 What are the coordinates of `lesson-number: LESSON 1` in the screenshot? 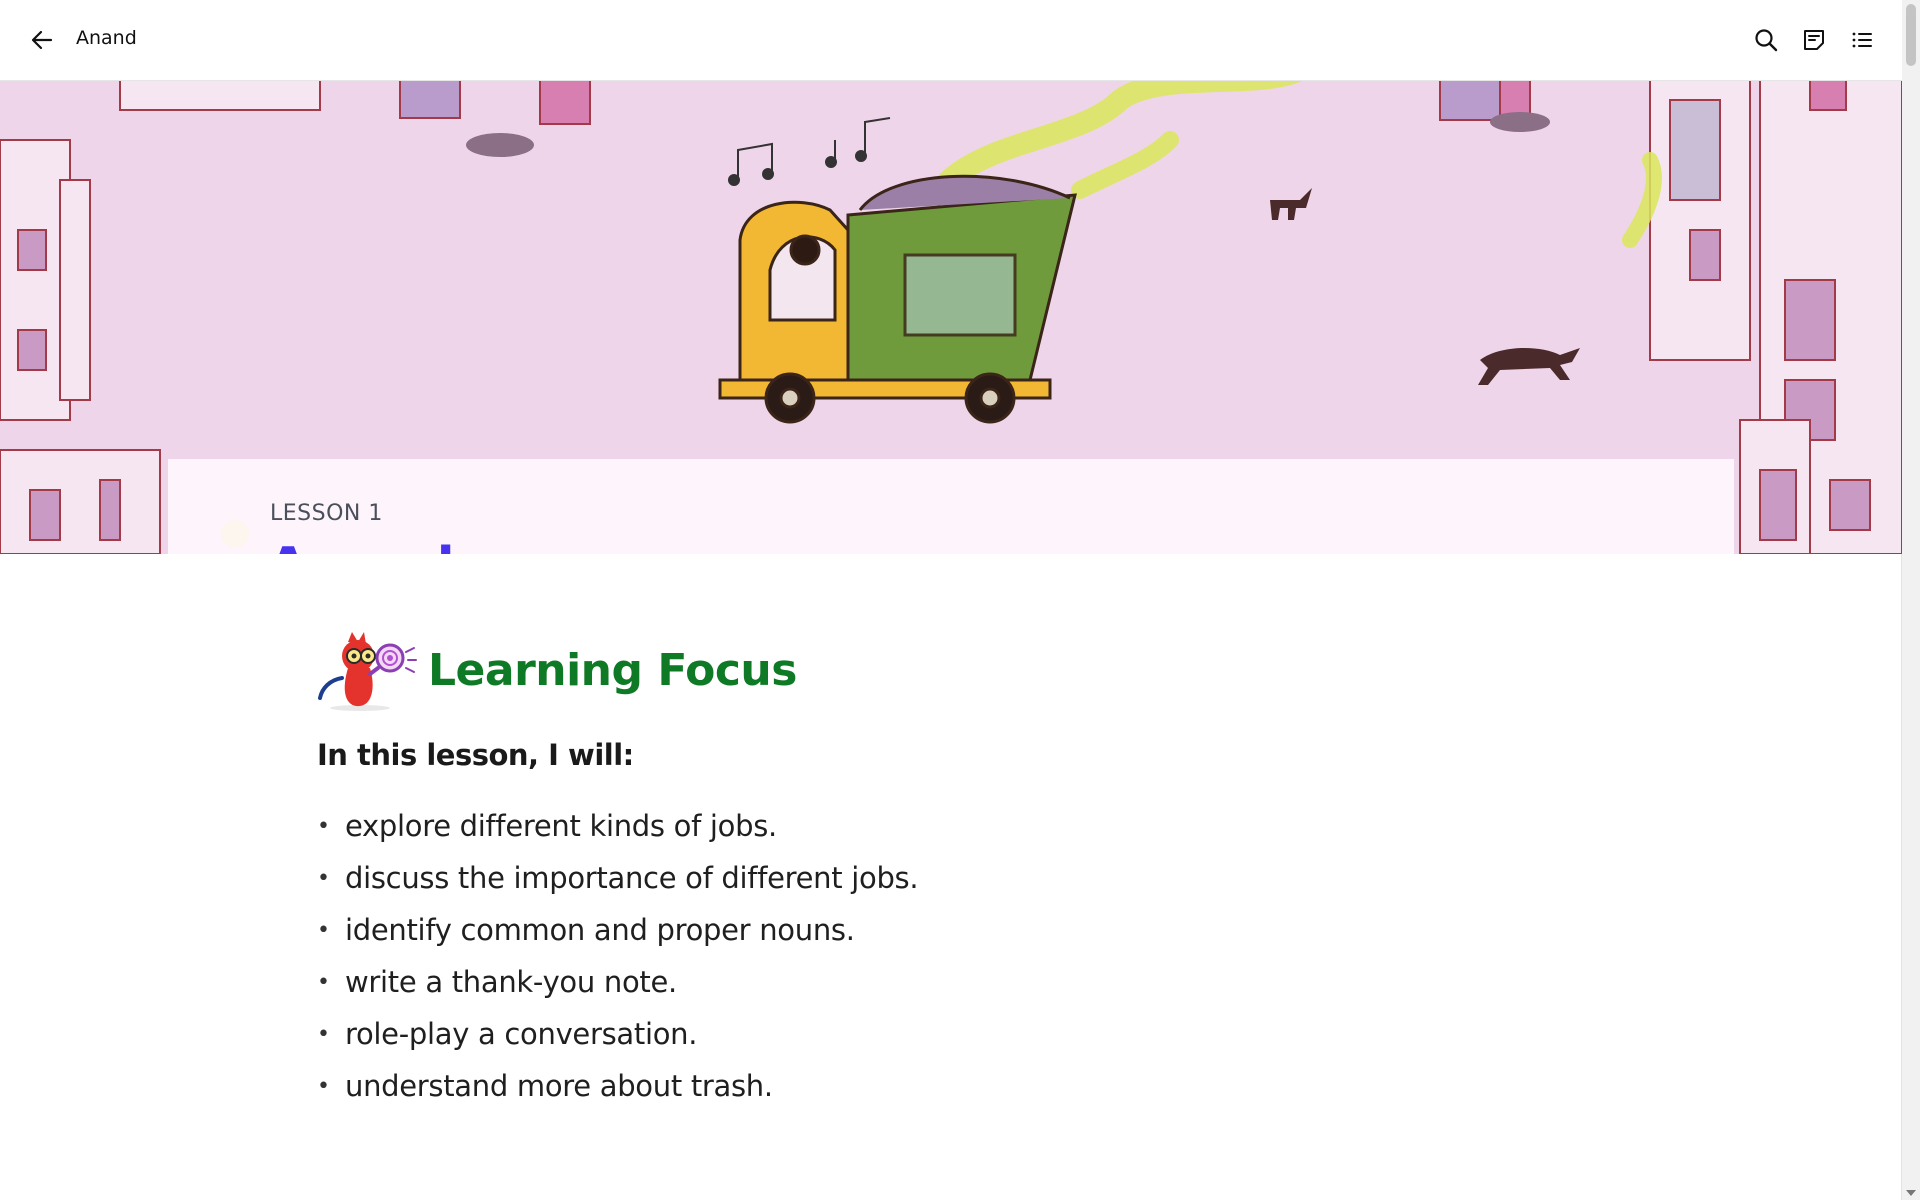 It's located at (326, 513).